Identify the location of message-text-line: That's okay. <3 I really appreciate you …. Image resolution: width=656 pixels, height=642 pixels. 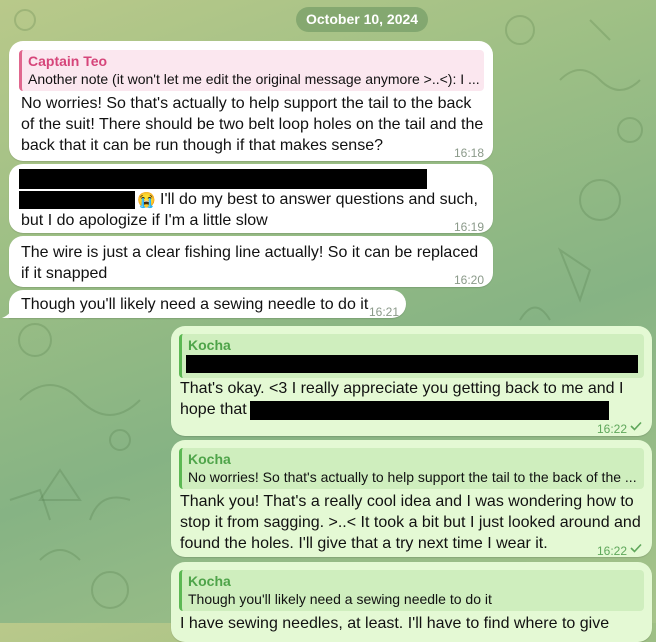
(402, 388).